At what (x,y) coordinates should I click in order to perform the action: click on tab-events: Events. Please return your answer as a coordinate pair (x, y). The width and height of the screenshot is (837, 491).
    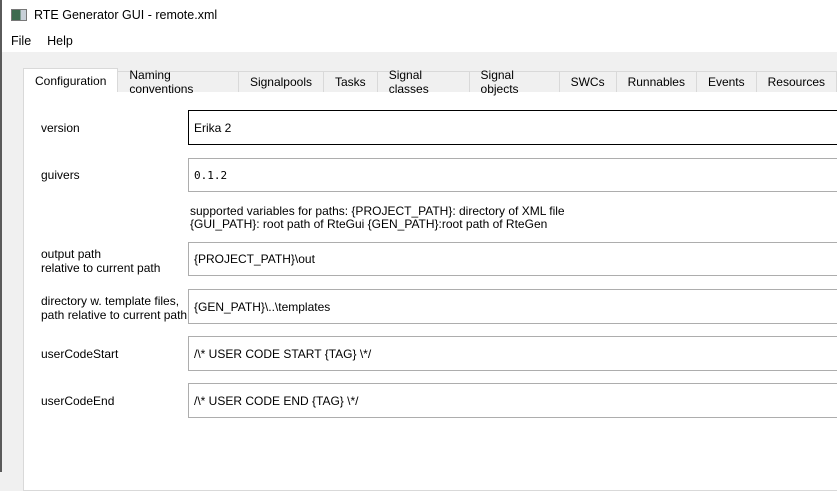
    Looking at the image, I should click on (726, 81).